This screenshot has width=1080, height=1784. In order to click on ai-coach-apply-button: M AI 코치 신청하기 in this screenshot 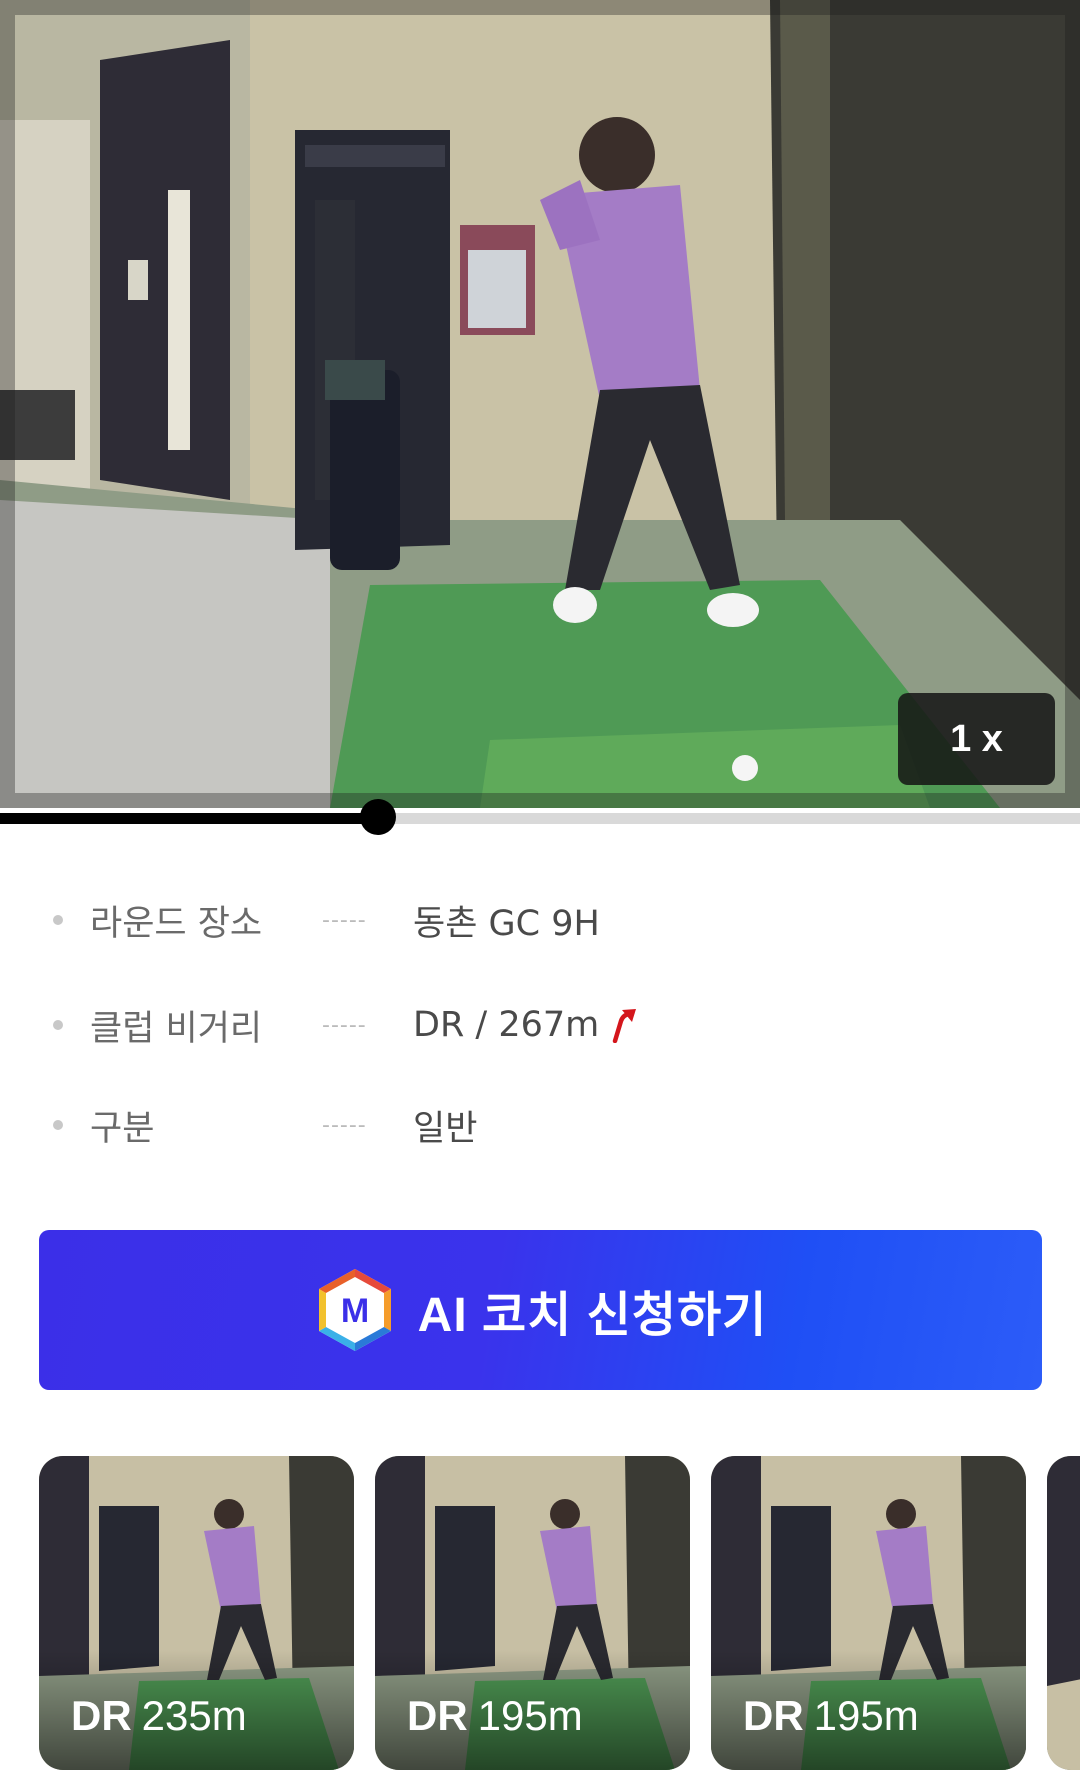, I will do `click(540, 1310)`.